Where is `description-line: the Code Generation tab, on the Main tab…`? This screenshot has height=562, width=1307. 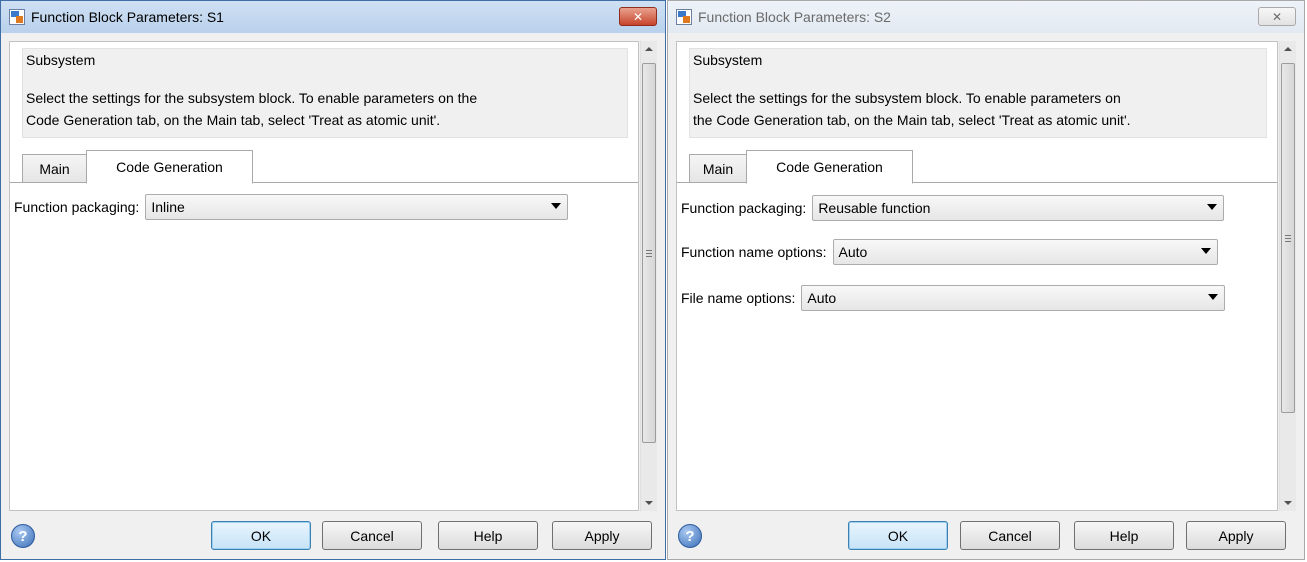
description-line: the Code Generation tab, on the Main tab… is located at coordinates (912, 120).